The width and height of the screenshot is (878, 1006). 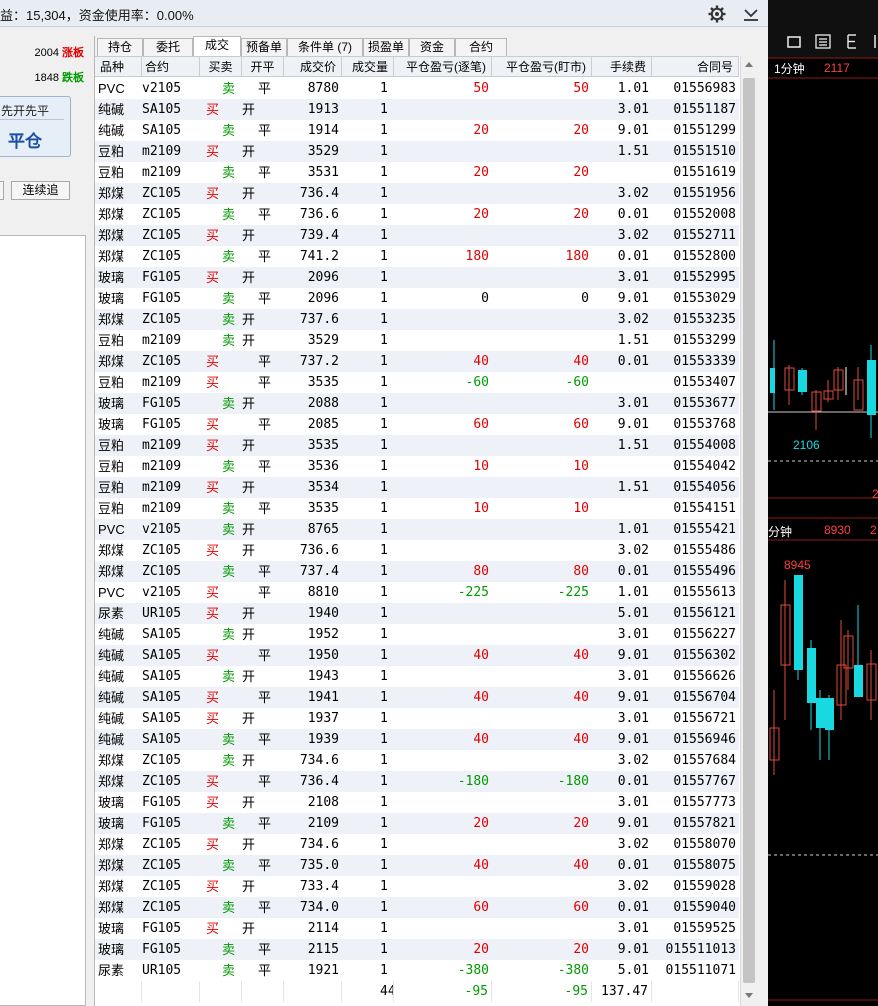 What do you see at coordinates (481, 47) in the screenshot?
I see `tab-7: 合约` at bounding box center [481, 47].